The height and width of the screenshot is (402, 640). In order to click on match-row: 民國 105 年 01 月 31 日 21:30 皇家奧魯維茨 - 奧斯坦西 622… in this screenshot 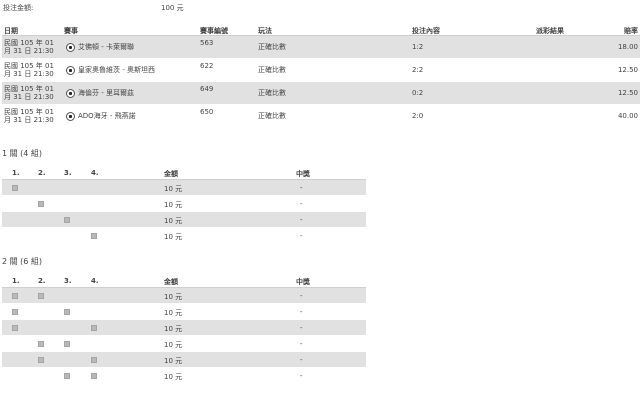, I will do `click(321, 70)`.